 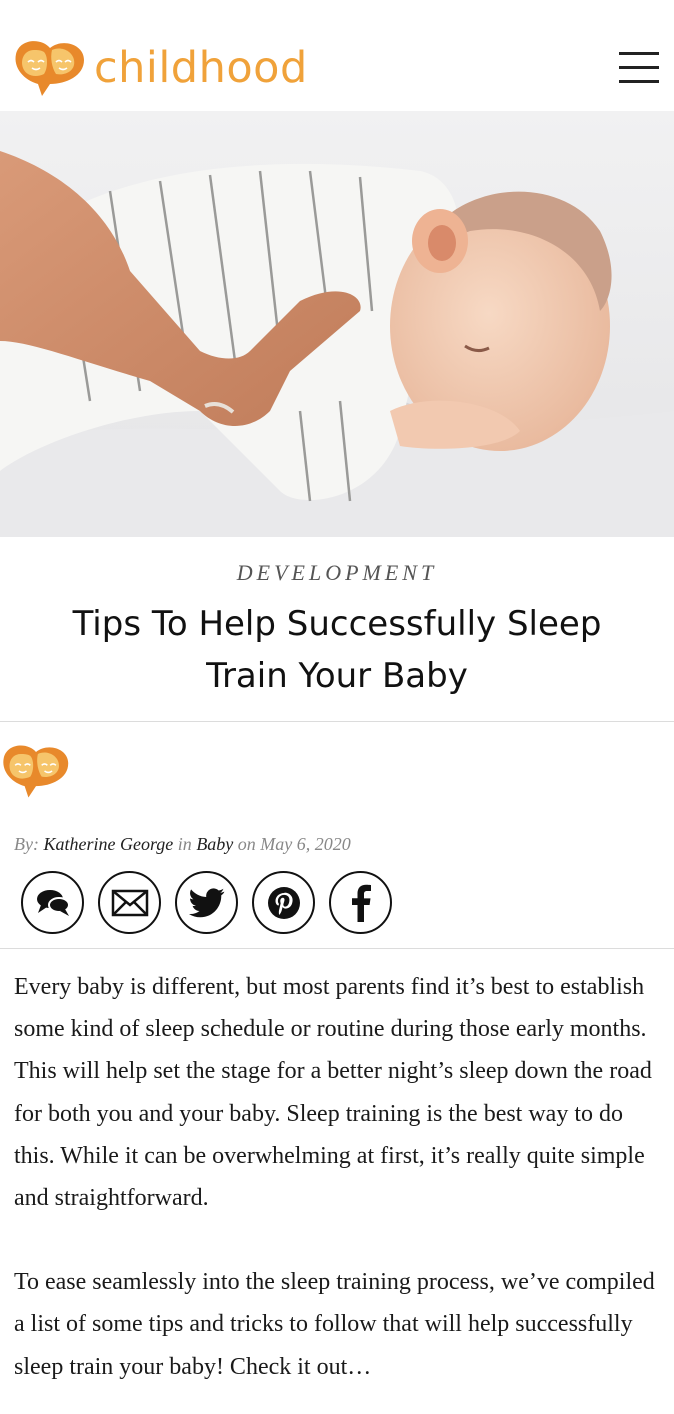 What do you see at coordinates (201, 67) in the screenshot?
I see `site-logo-text: childhood` at bounding box center [201, 67].